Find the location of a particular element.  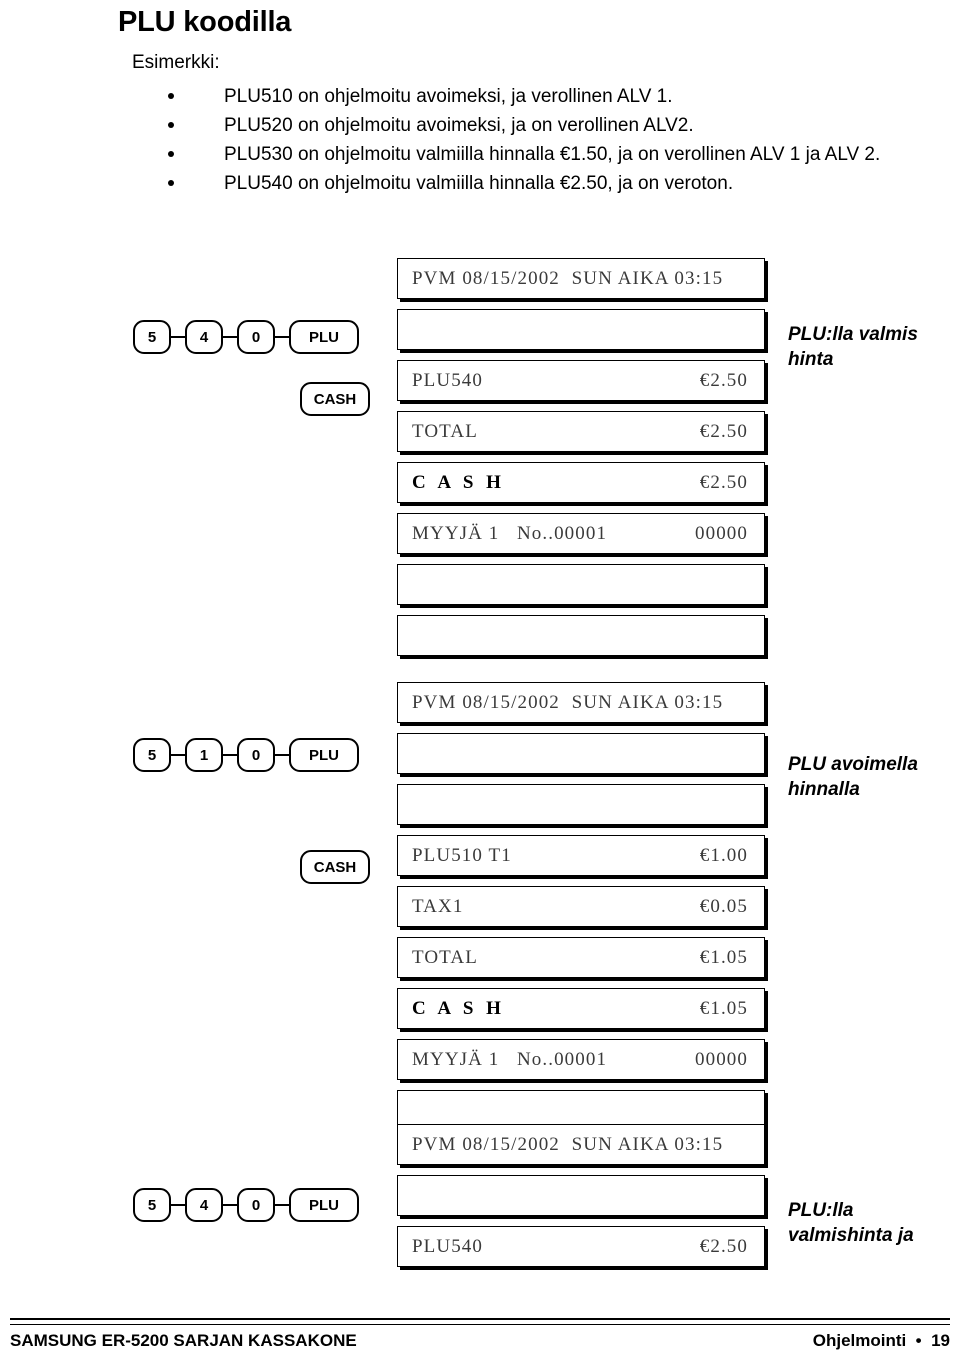

annotation-line-2: hinta is located at coordinates (811, 359).